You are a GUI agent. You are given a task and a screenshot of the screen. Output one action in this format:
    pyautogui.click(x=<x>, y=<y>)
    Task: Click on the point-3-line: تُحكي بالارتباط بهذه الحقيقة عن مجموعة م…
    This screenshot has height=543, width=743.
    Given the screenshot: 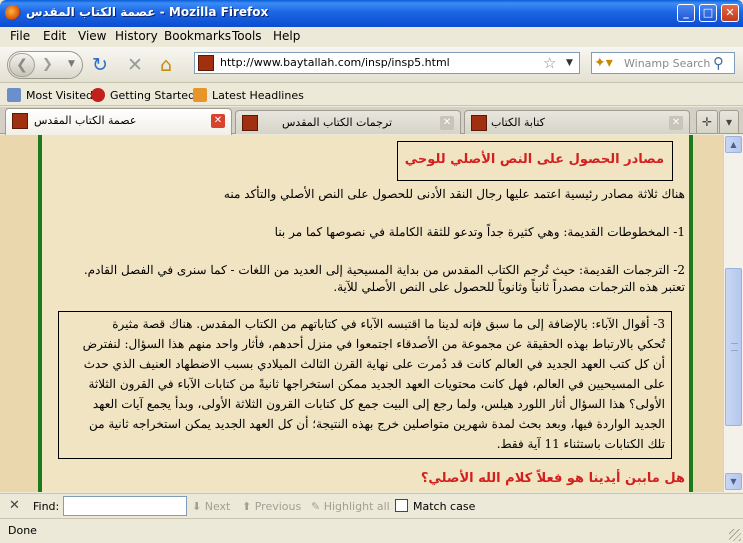 What is the action you would take?
    pyautogui.click(x=373, y=344)
    